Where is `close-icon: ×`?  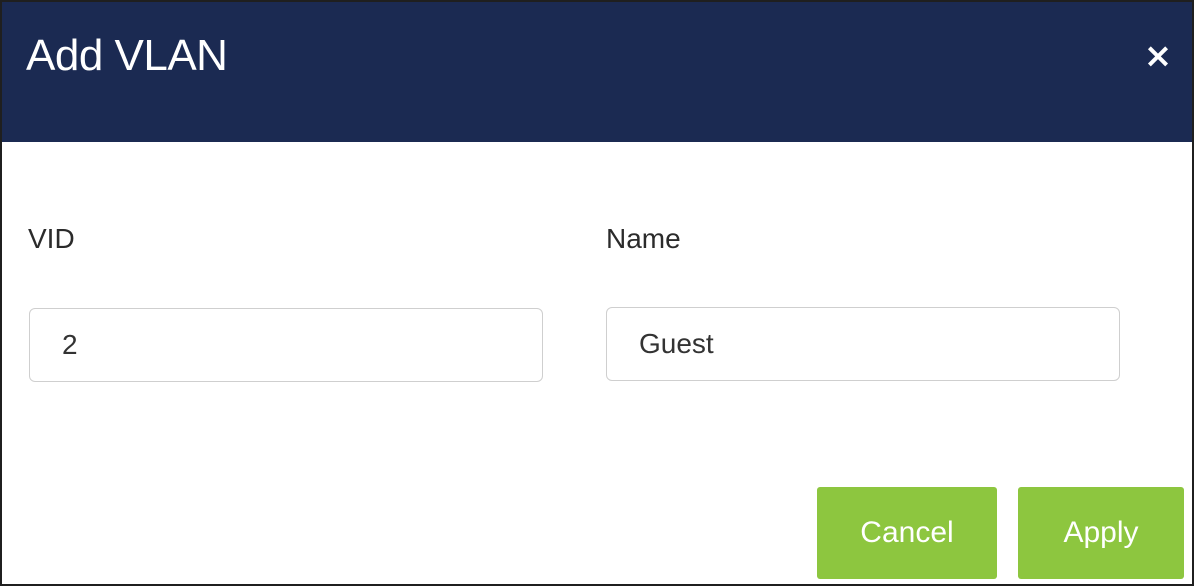 close-icon: × is located at coordinates (1158, 56).